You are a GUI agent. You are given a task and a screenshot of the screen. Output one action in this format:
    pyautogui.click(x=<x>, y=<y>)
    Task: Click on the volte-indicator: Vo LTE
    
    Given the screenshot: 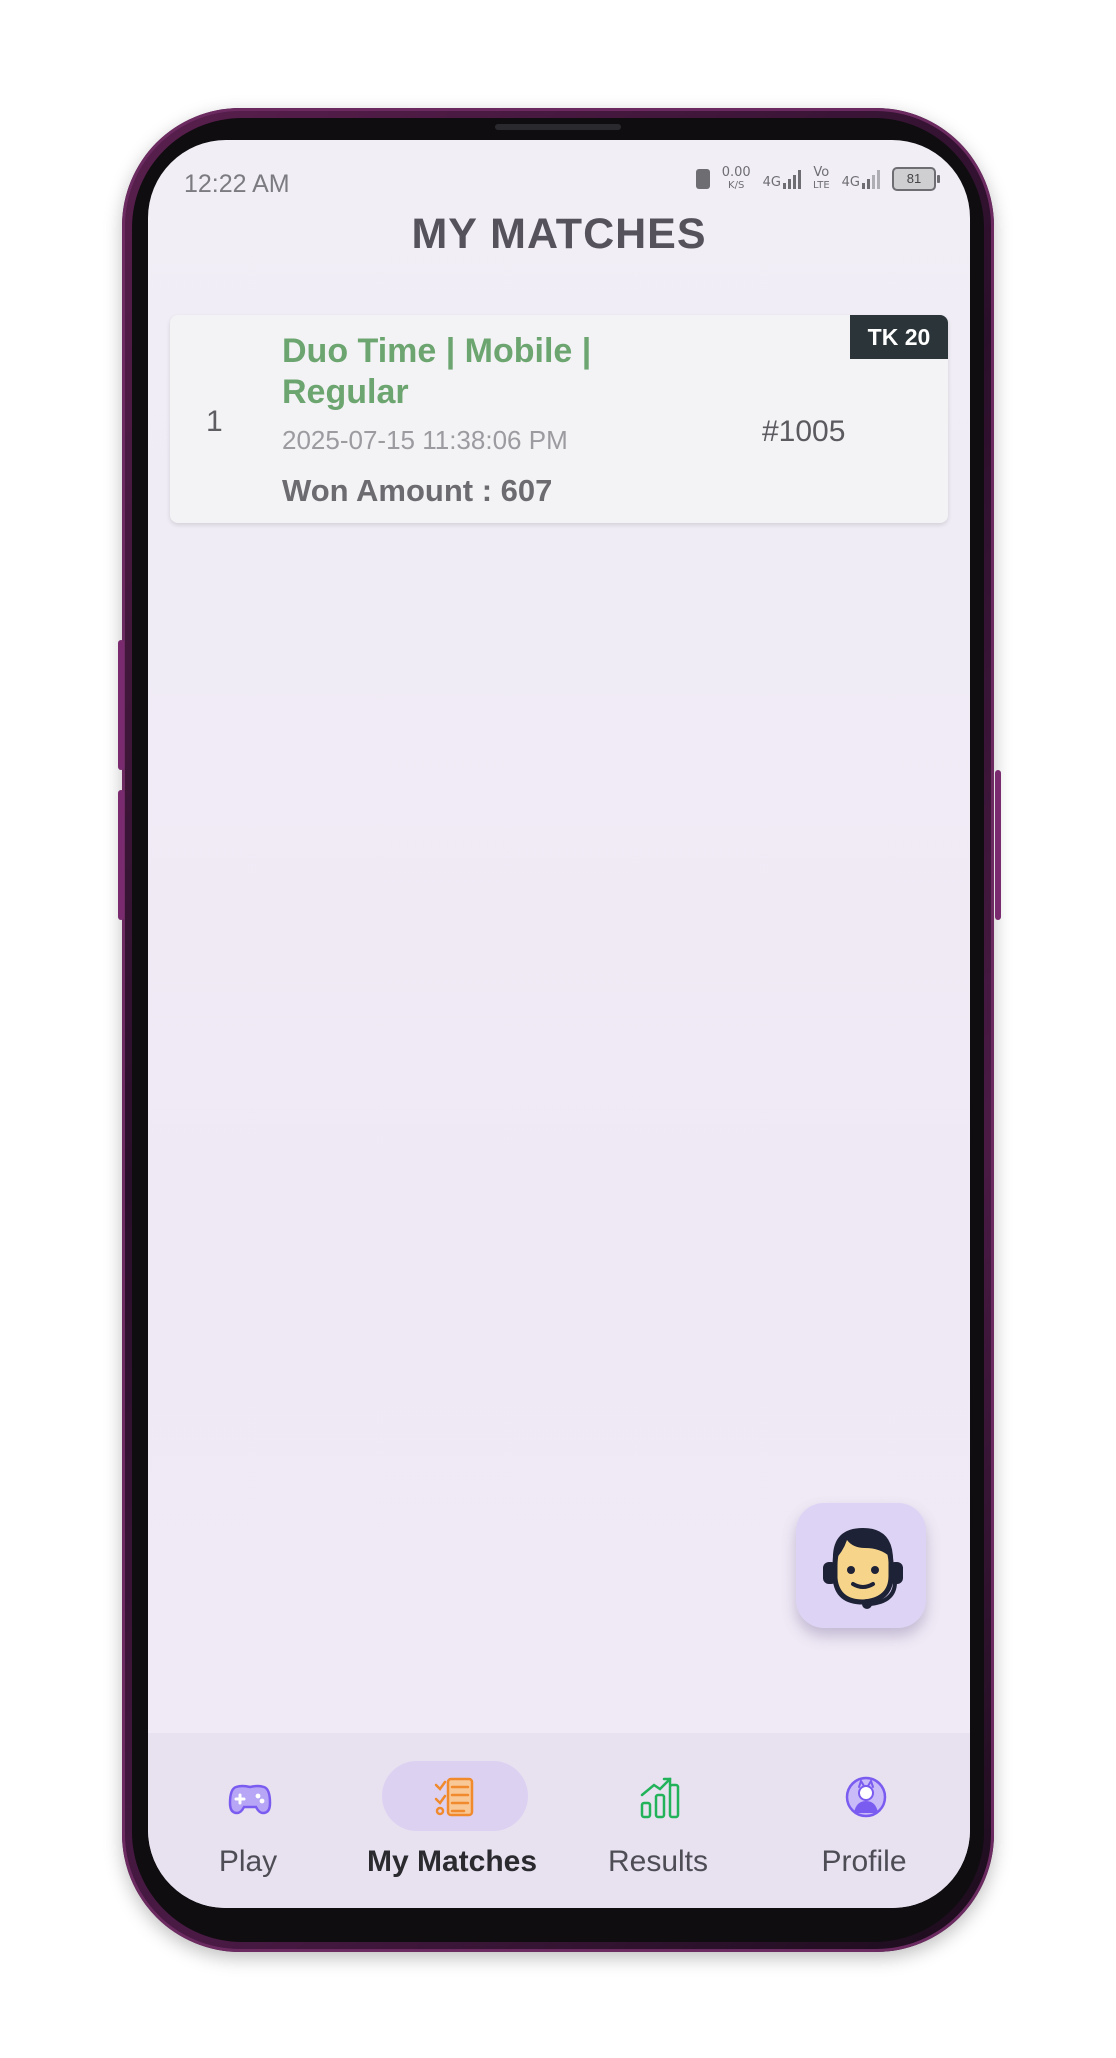 What is the action you would take?
    pyautogui.click(x=821, y=179)
    